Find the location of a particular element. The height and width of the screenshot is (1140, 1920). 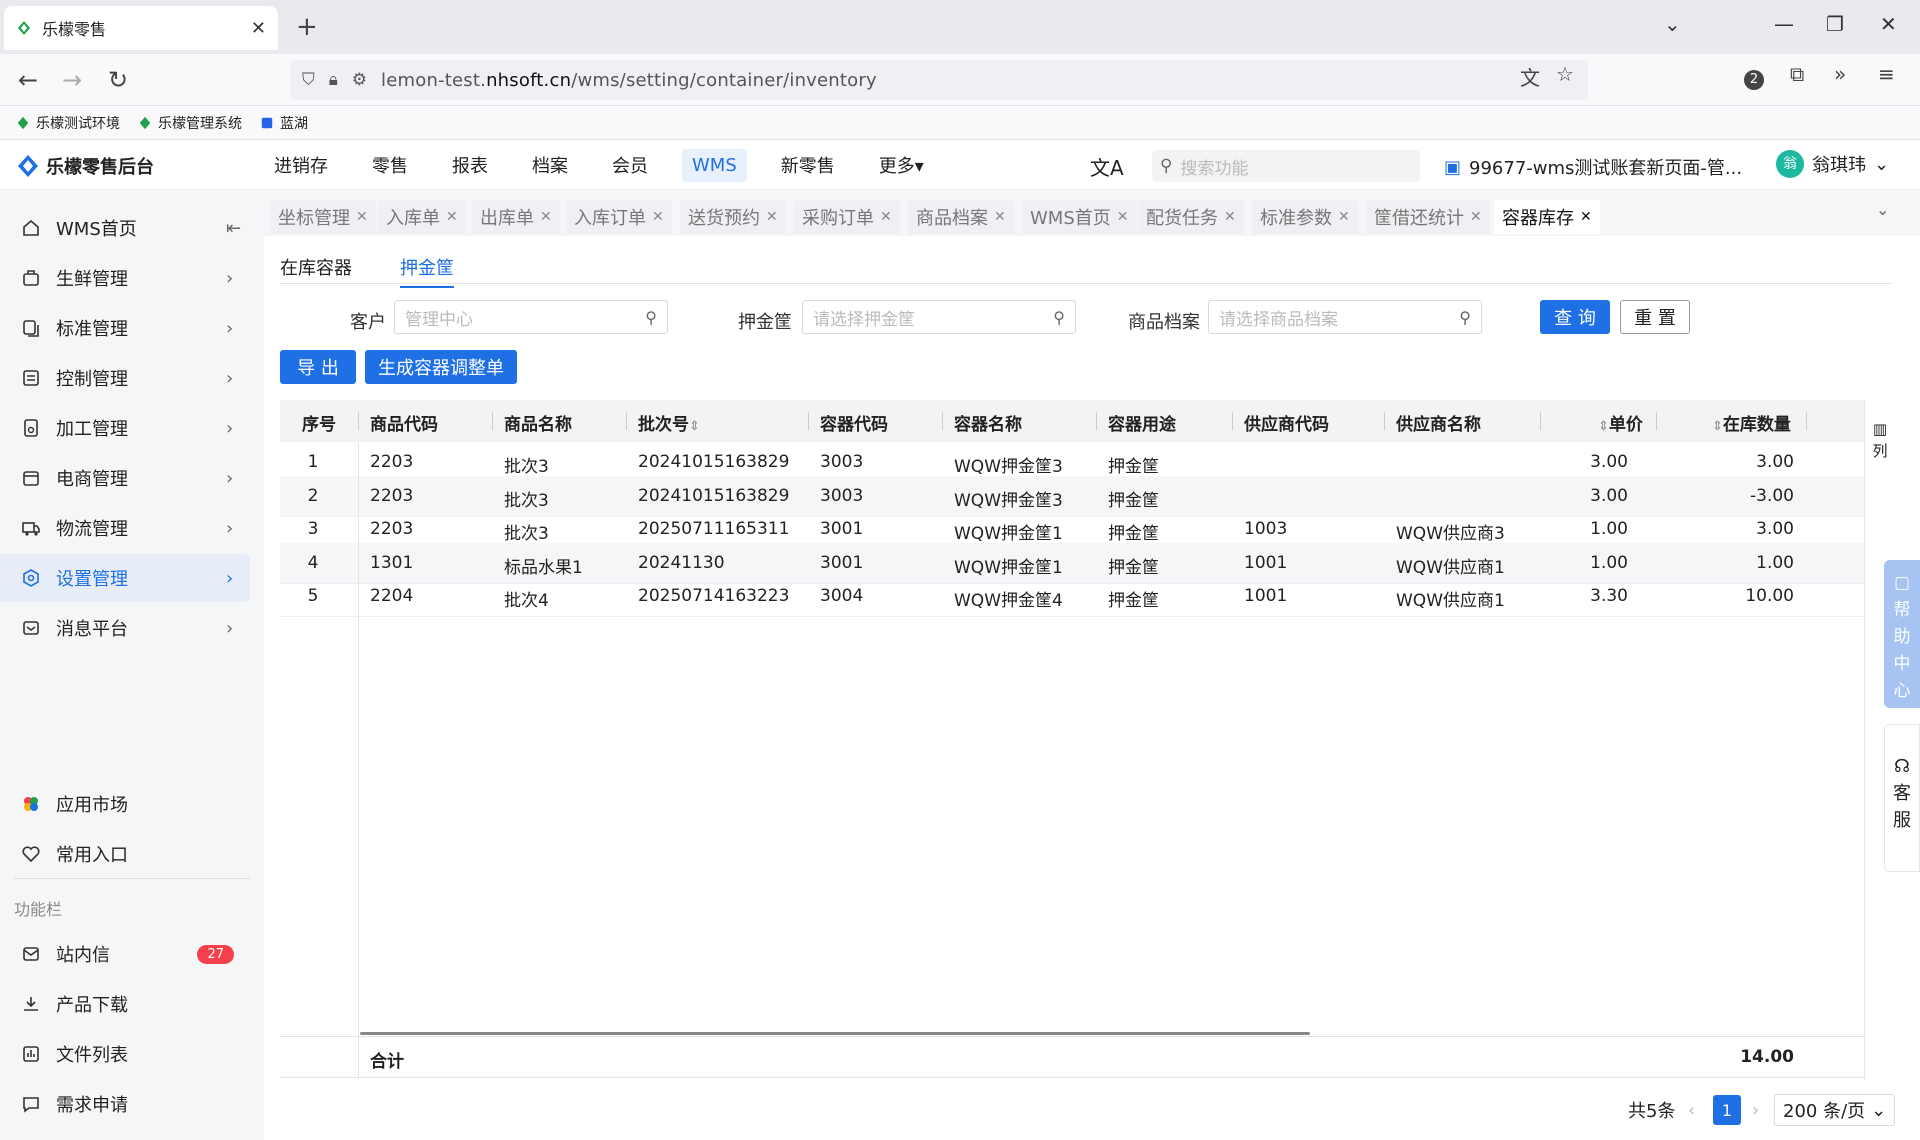

forward-icon: → is located at coordinates (72, 80).